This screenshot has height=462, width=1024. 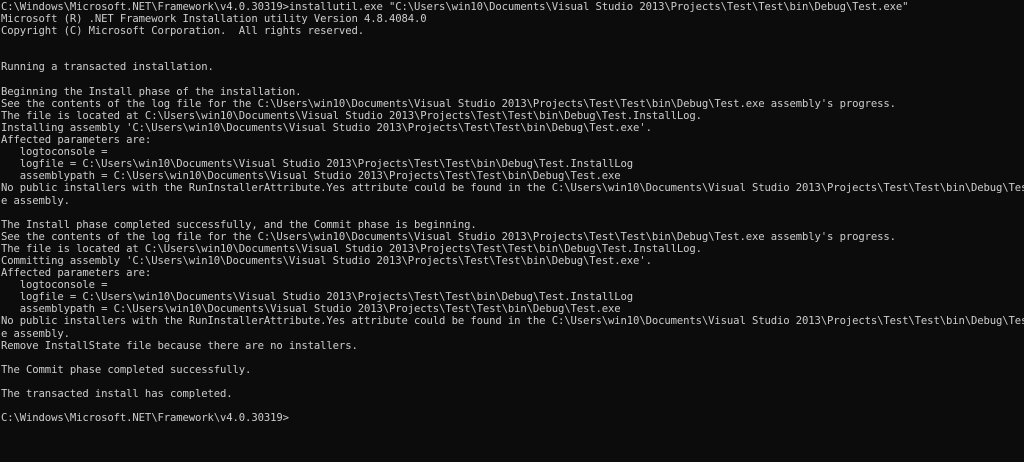 I want to click on console-line: The transacted install has completed., so click(x=117, y=394).